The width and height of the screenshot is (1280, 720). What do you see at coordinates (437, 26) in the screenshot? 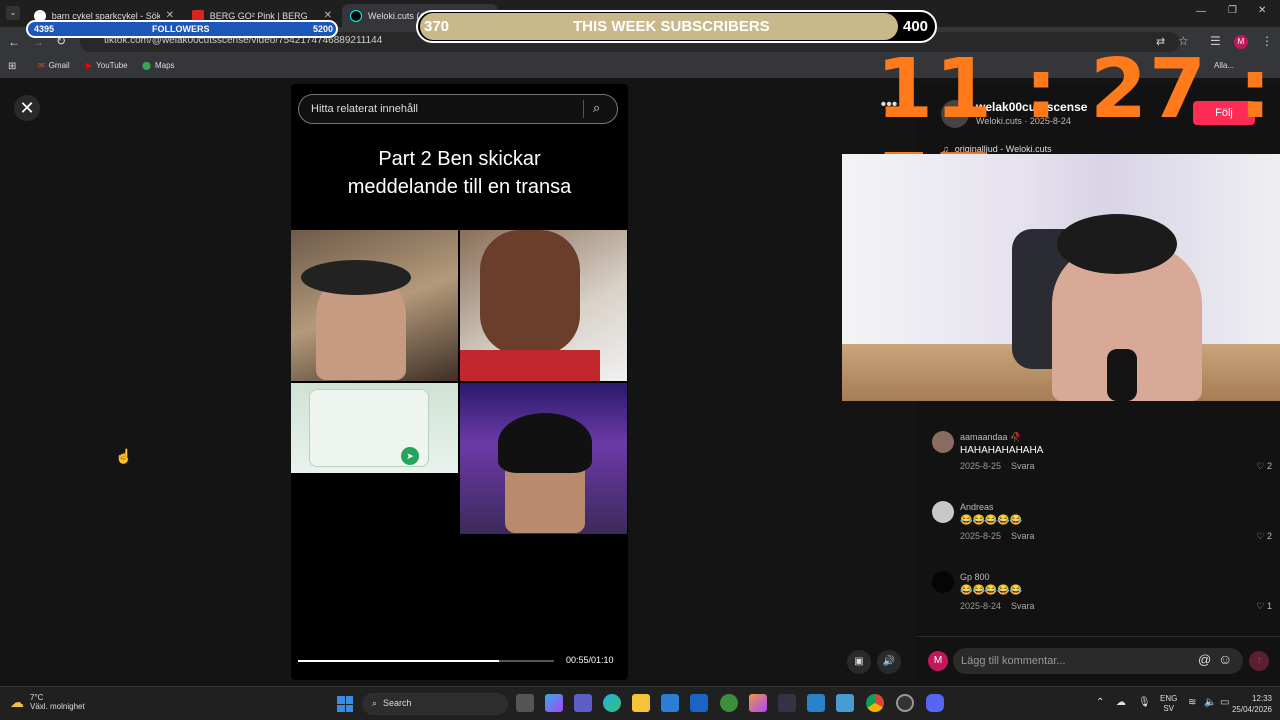
I see `subs-current: 370` at bounding box center [437, 26].